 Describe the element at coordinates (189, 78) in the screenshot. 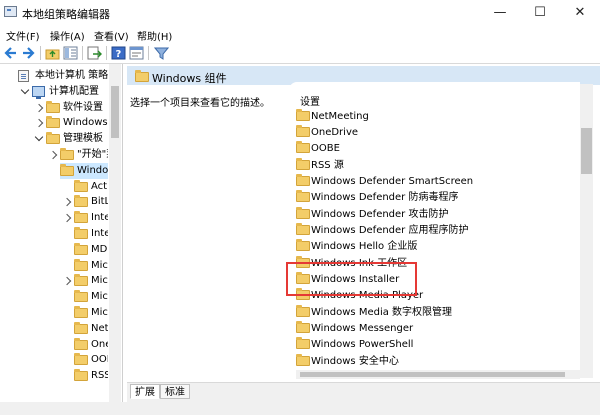

I see `details-header-title: Windows 组件` at that location.